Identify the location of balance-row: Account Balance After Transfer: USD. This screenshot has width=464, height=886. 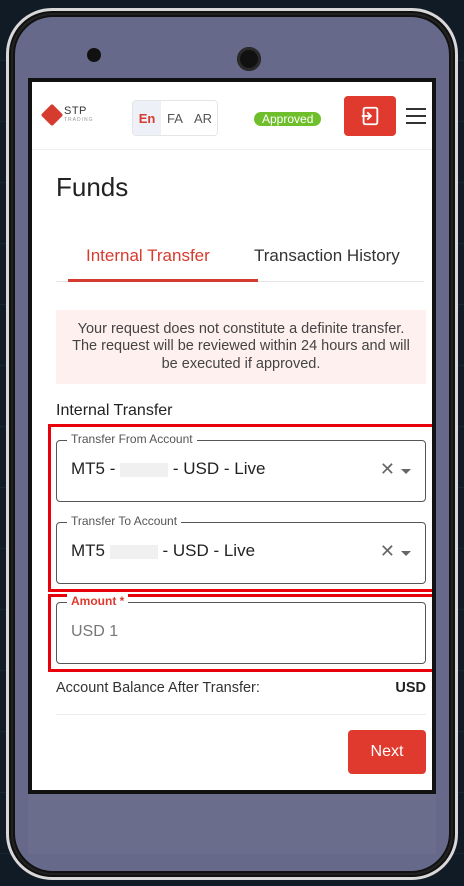
(241, 688).